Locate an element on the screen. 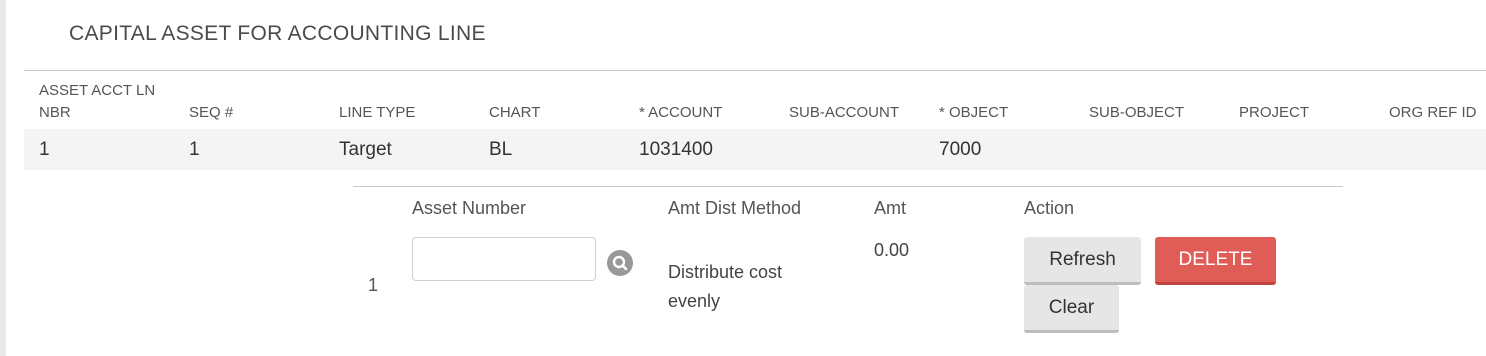  title-divider is located at coordinates (755, 70).